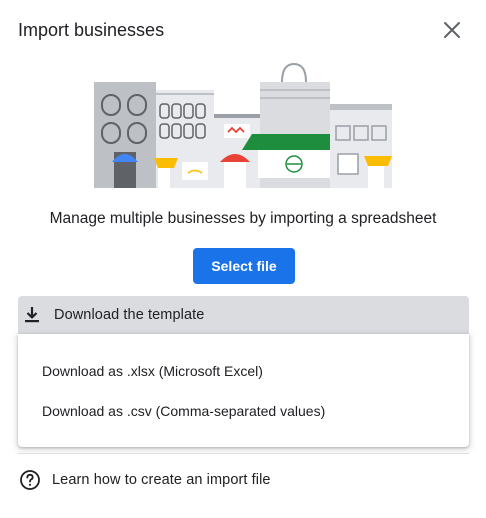 The width and height of the screenshot is (486, 518). Describe the element at coordinates (91, 30) in the screenshot. I see `dialog-title: Import businesses` at that location.